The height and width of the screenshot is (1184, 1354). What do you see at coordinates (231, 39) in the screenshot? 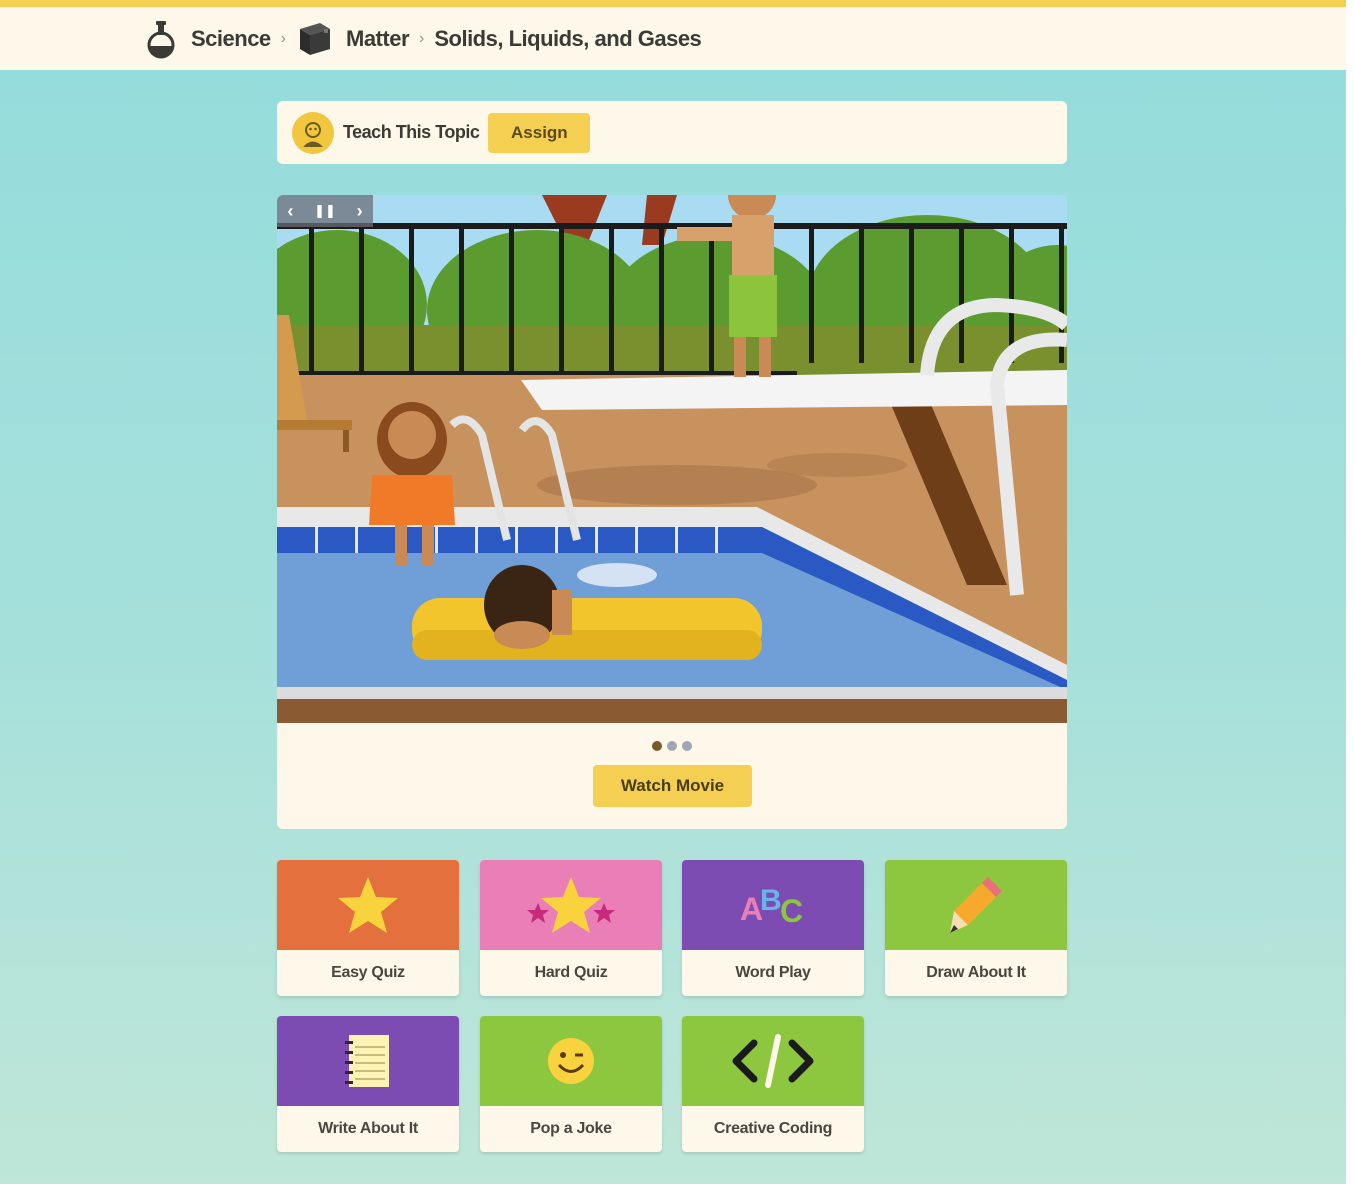
I see `breadcrumb-science: Science` at bounding box center [231, 39].